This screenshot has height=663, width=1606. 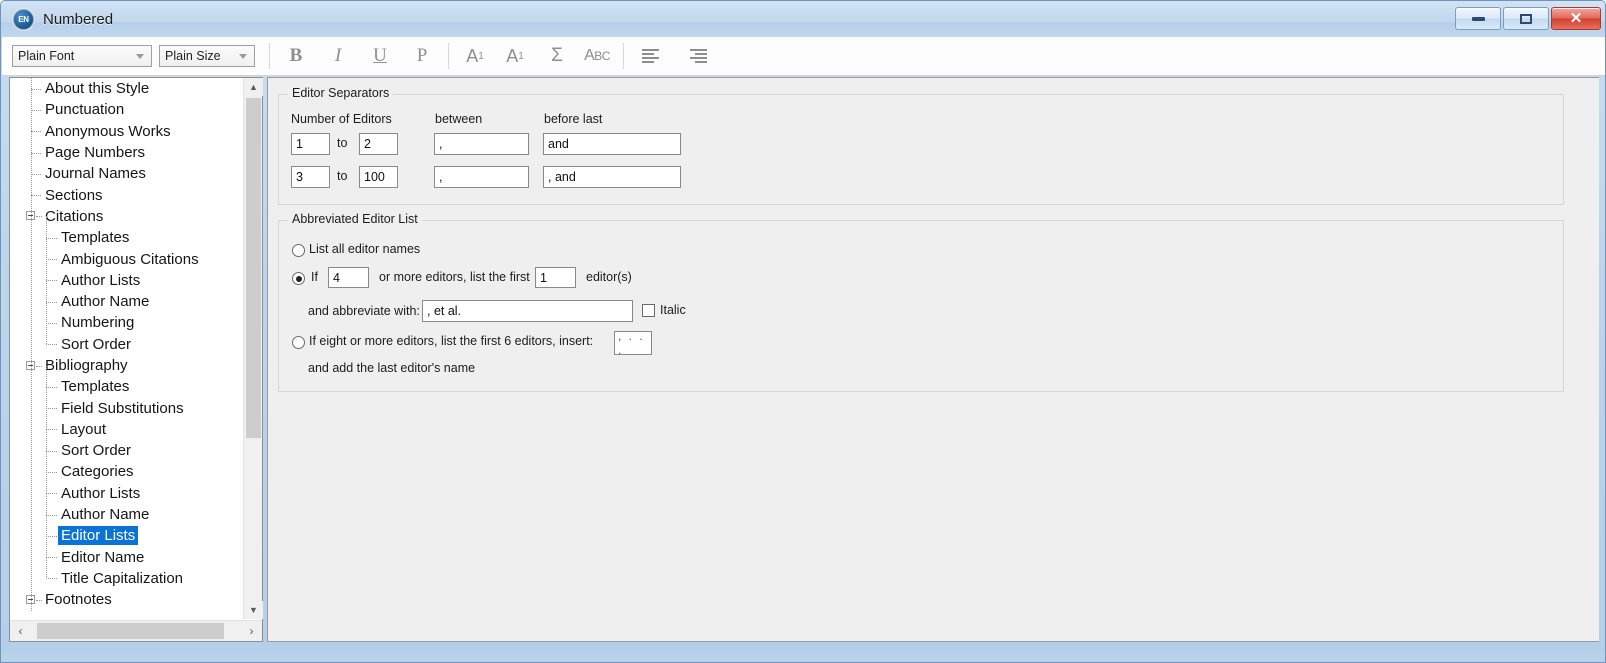 I want to click on row1-before-last-input: and, so click(x=612, y=144).